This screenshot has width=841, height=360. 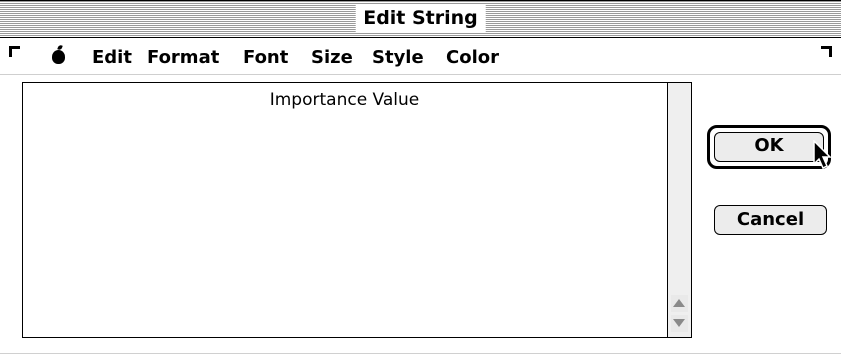 I want to click on vertical-scrollbar, so click(x=679, y=210).